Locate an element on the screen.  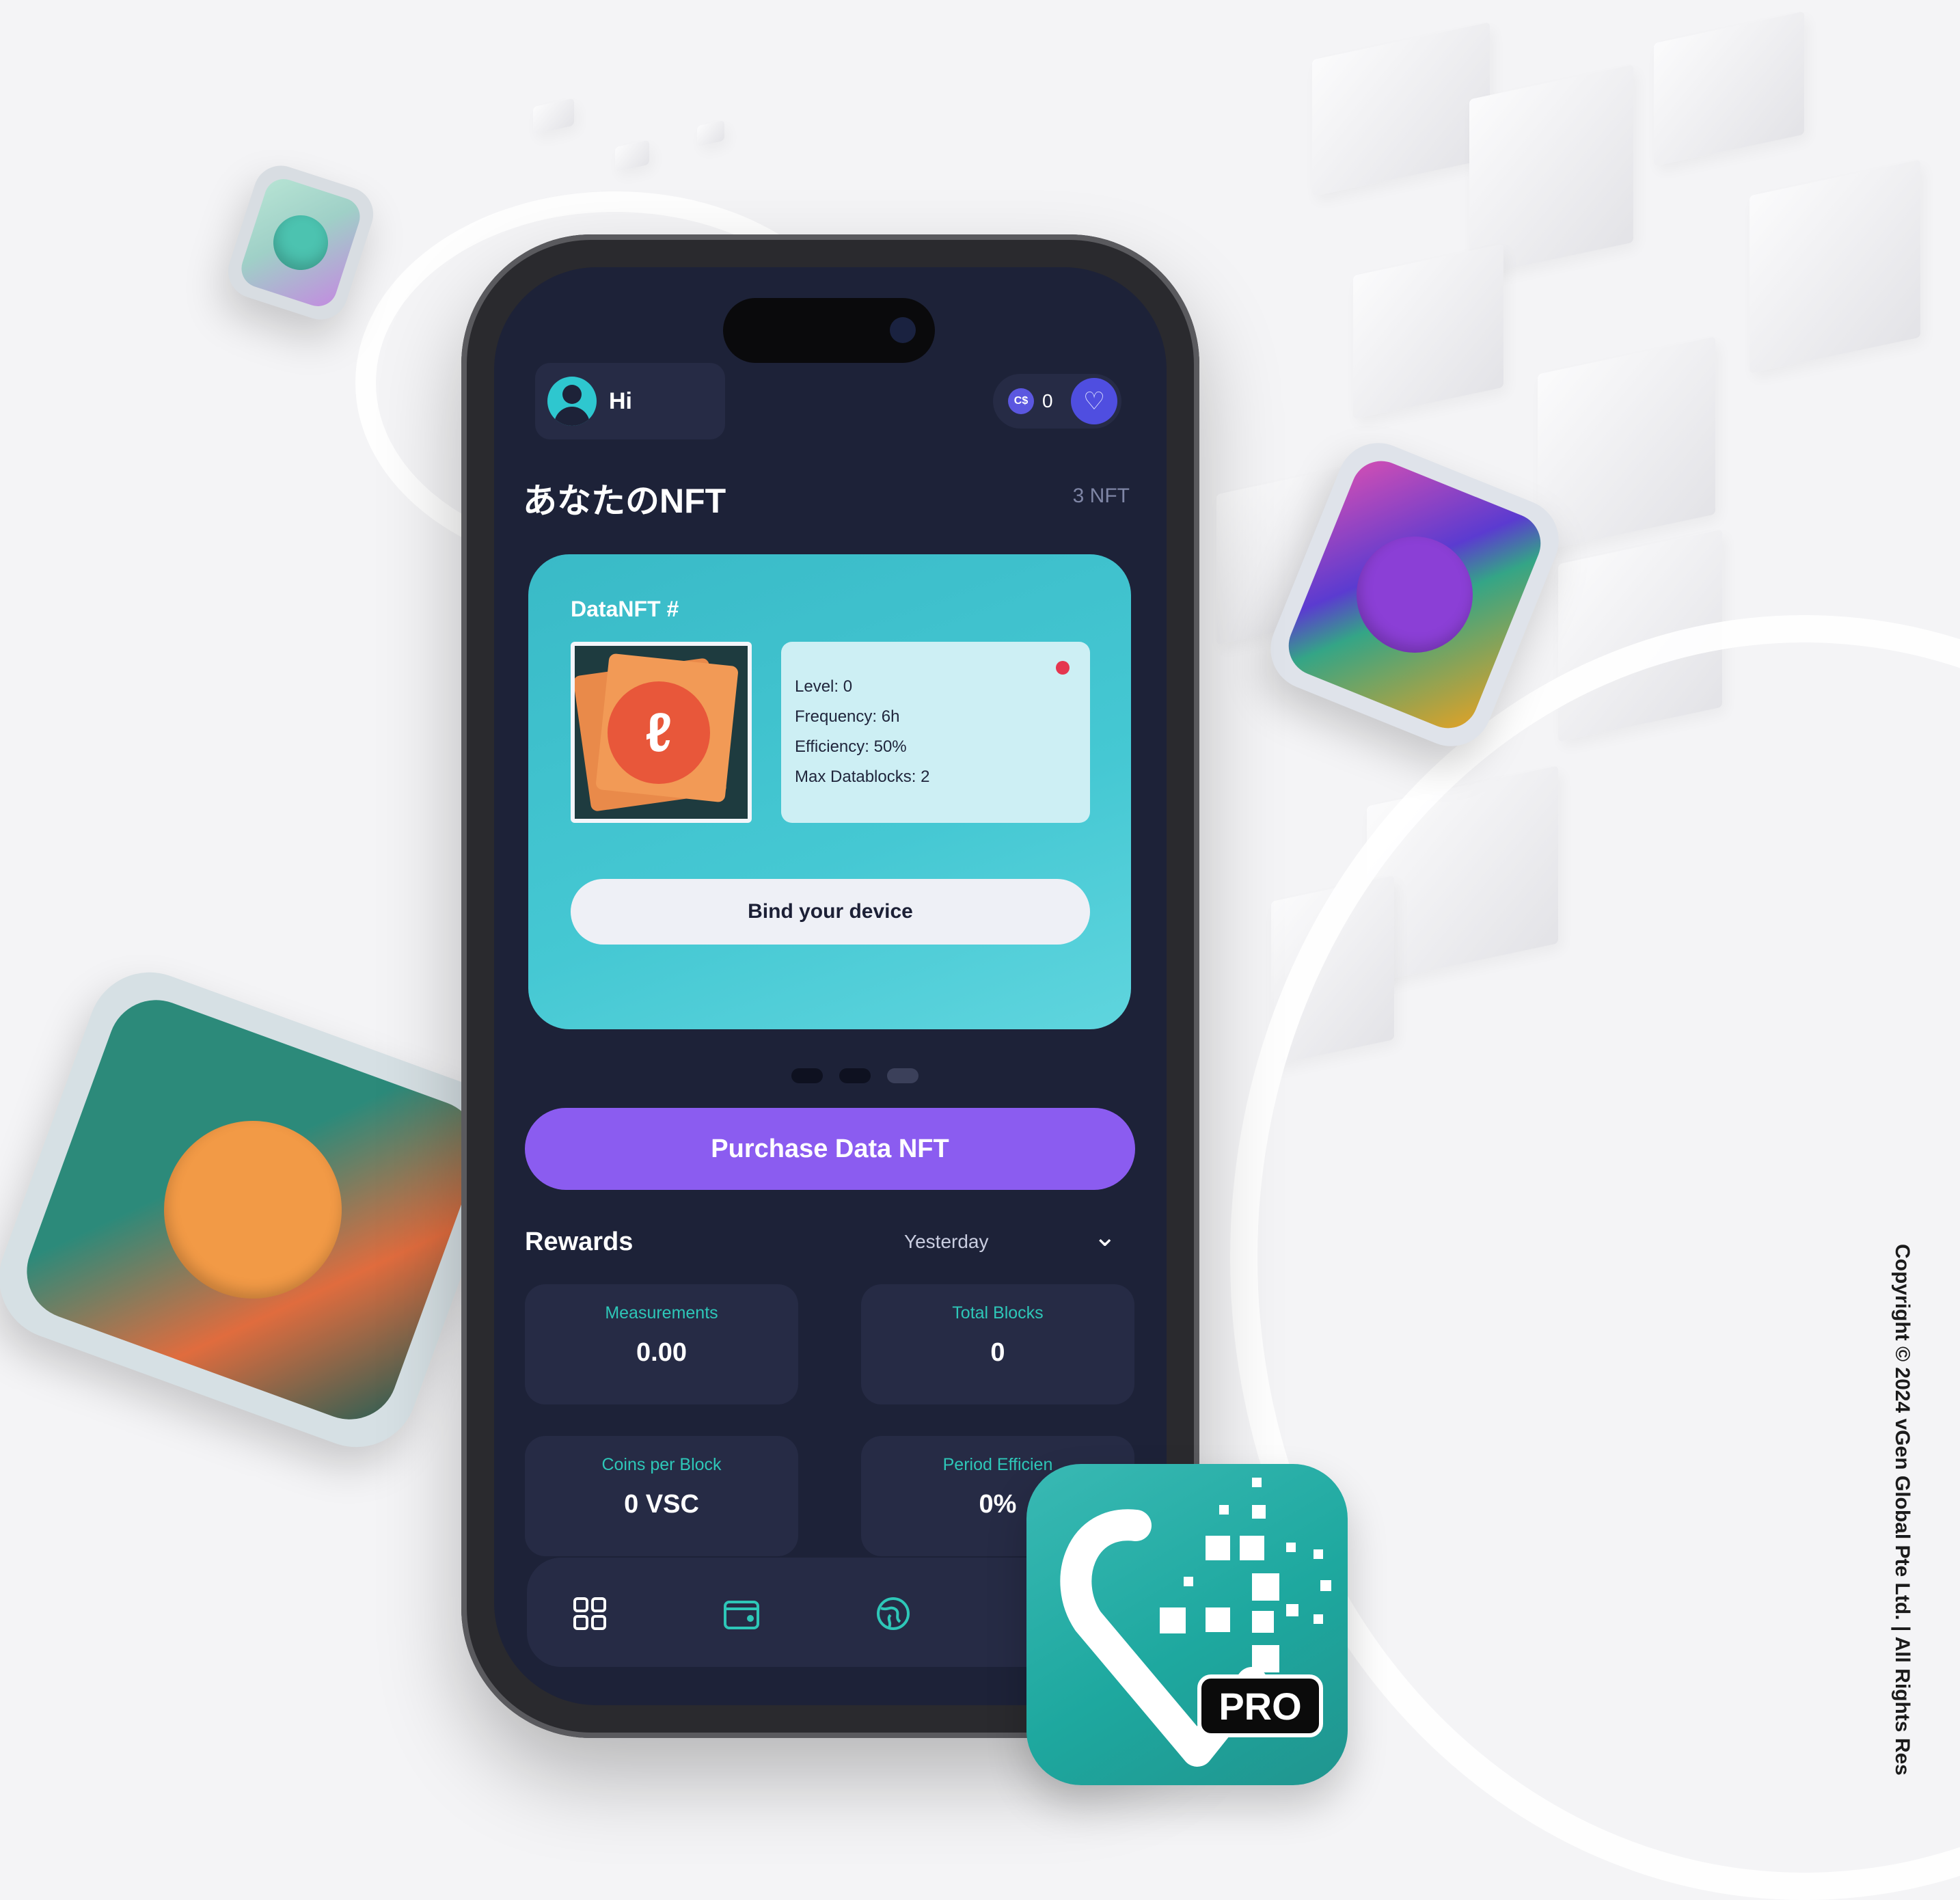
rewards-title: Rewards is located at coordinates (579, 1241).